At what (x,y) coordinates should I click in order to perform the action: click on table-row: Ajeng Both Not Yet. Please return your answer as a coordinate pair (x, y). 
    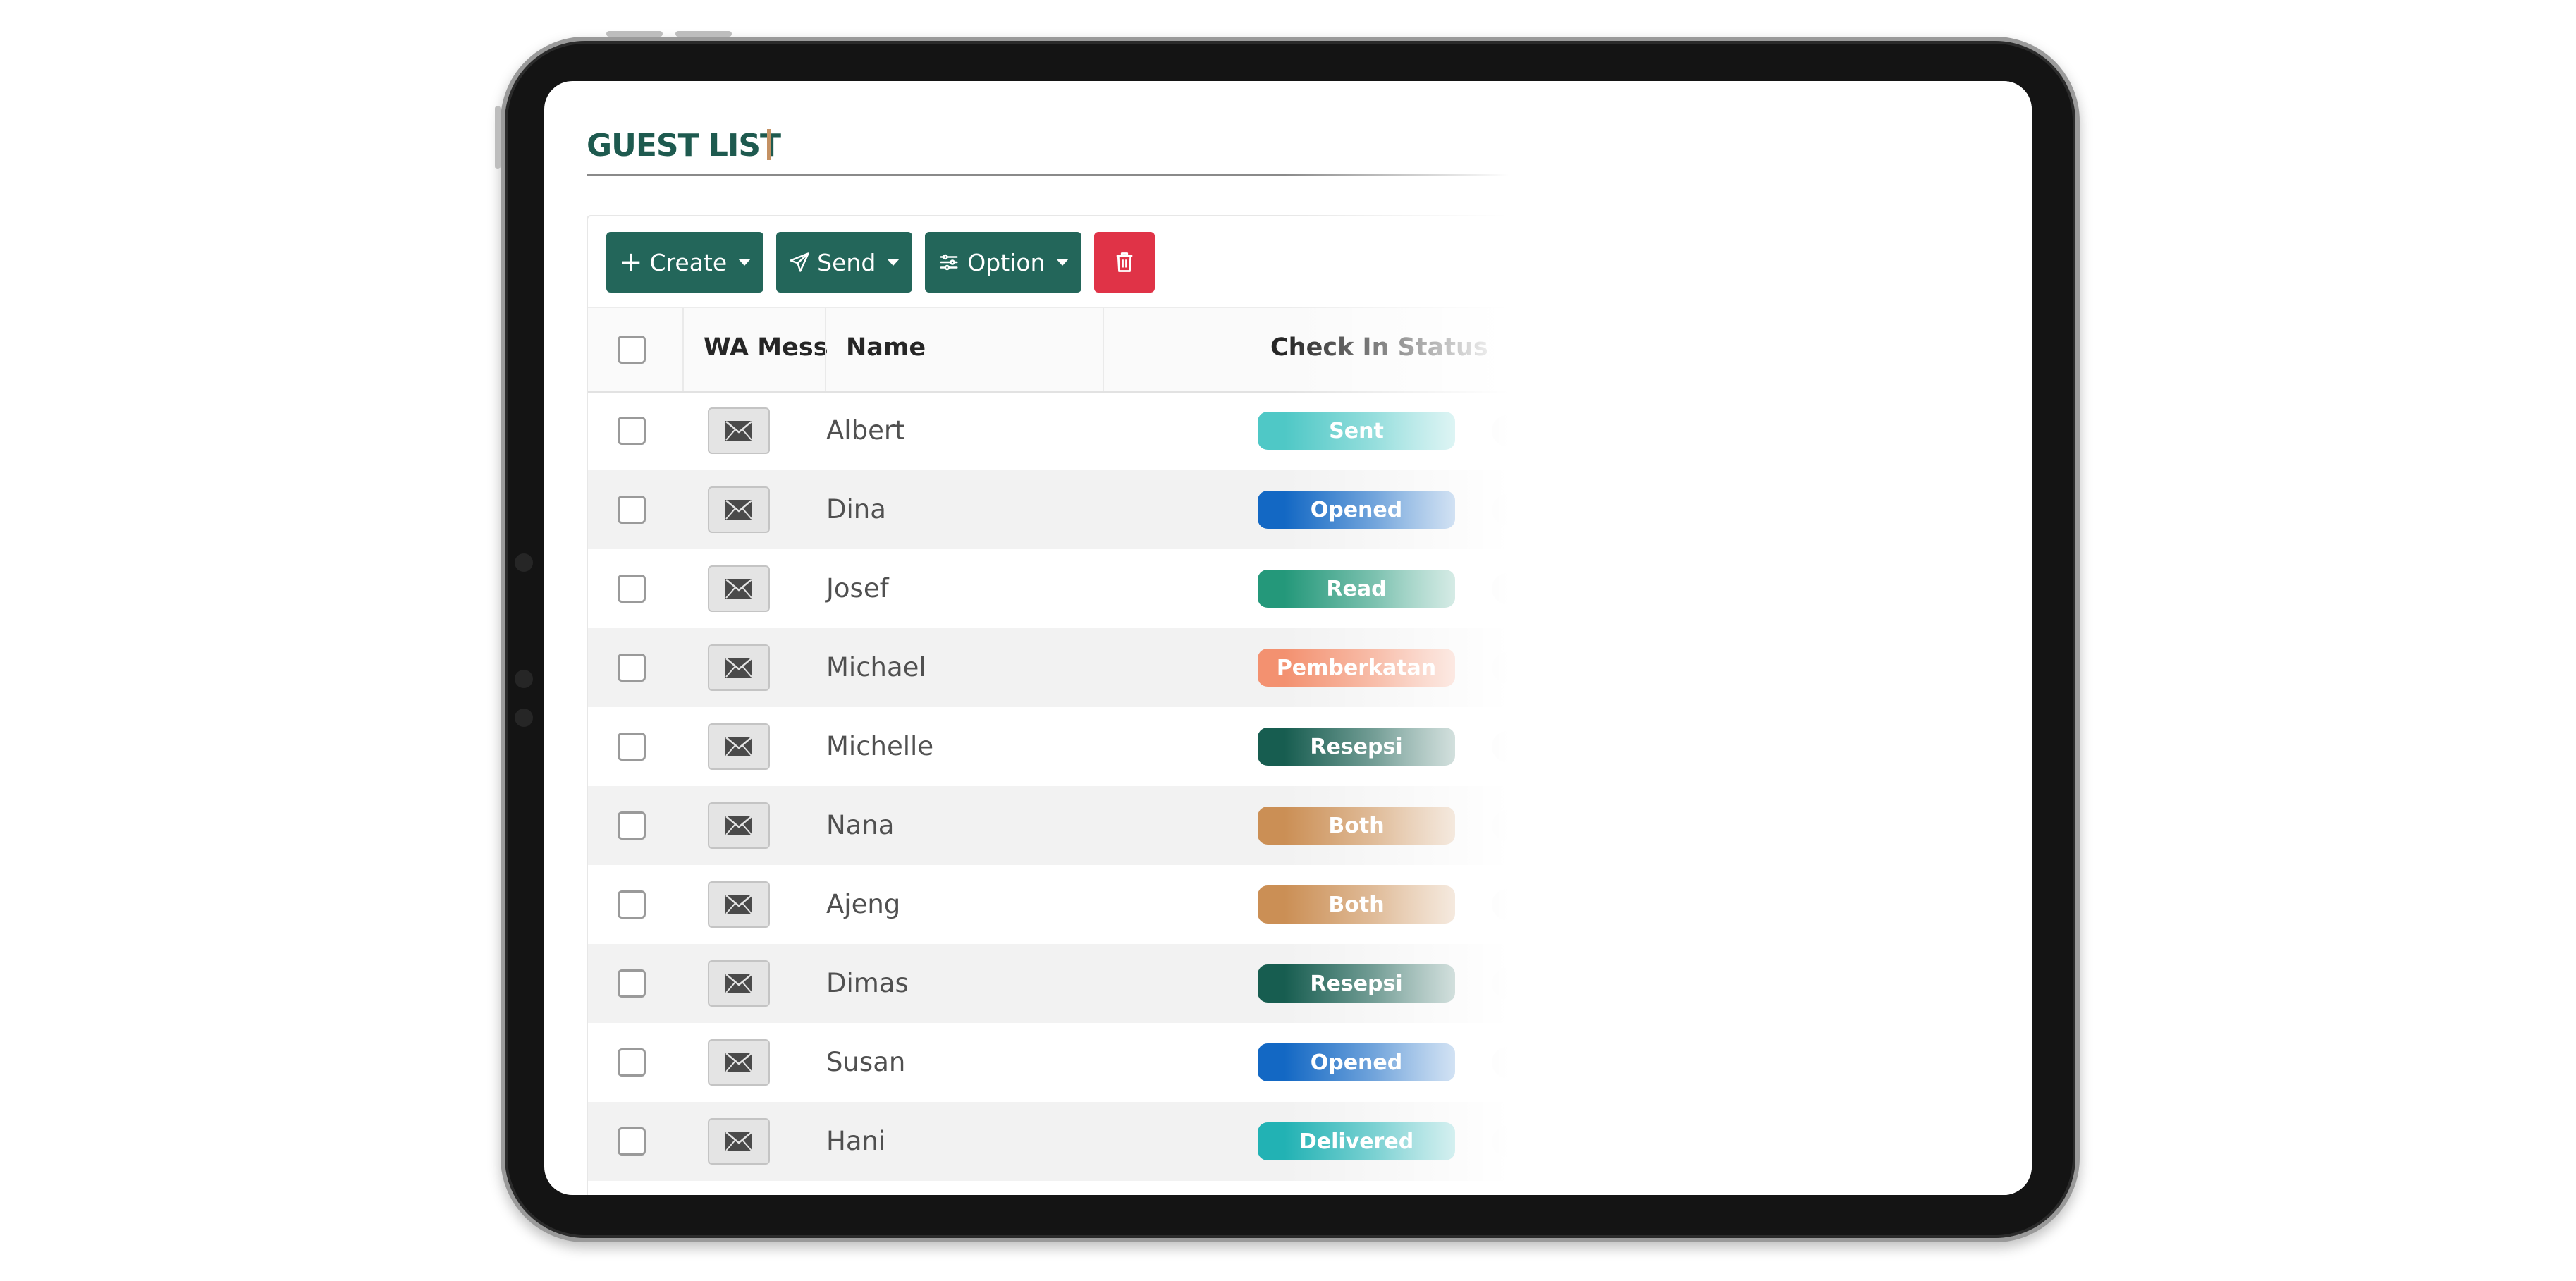
    Looking at the image, I should click on (1194, 904).